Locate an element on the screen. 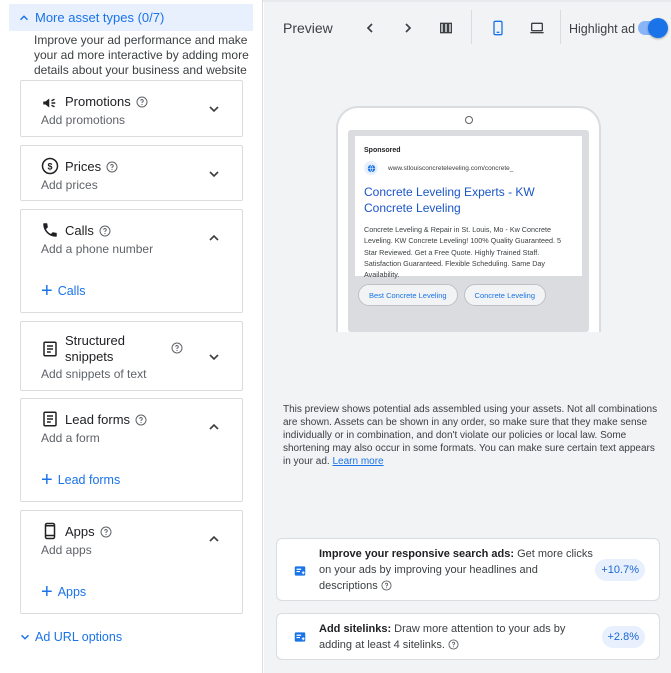 The width and height of the screenshot is (671, 673). calls-card: Calls Add a phone number + Calls is located at coordinates (131, 261).